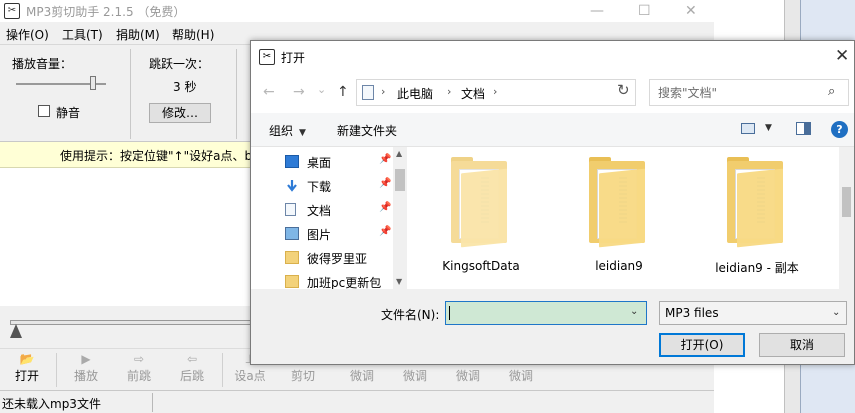  What do you see at coordinates (634, 311) in the screenshot?
I see `filename-dropdown-icon: ⌄` at bounding box center [634, 311].